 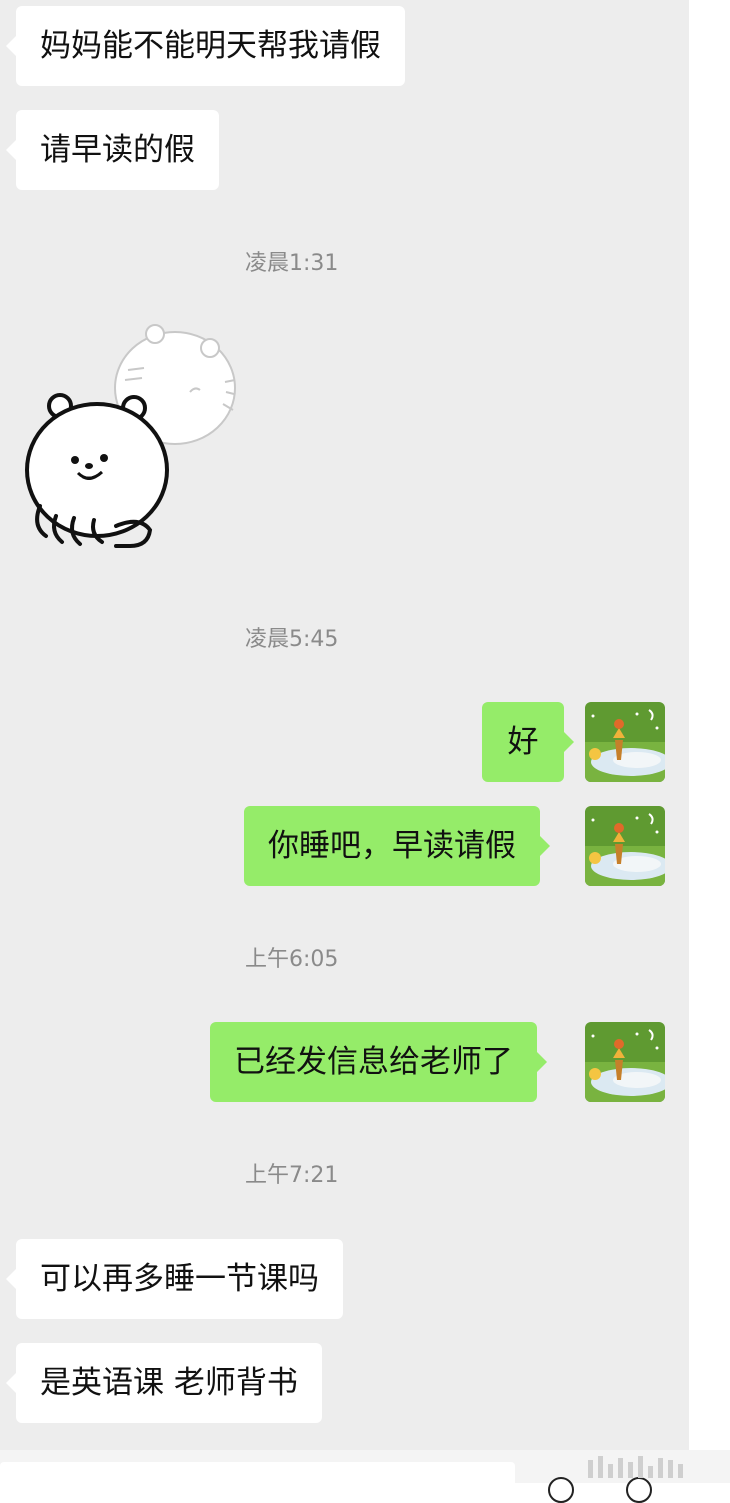 I want to click on message-bubble-sent: 你睡吧，早读请假, so click(x=397, y=846).